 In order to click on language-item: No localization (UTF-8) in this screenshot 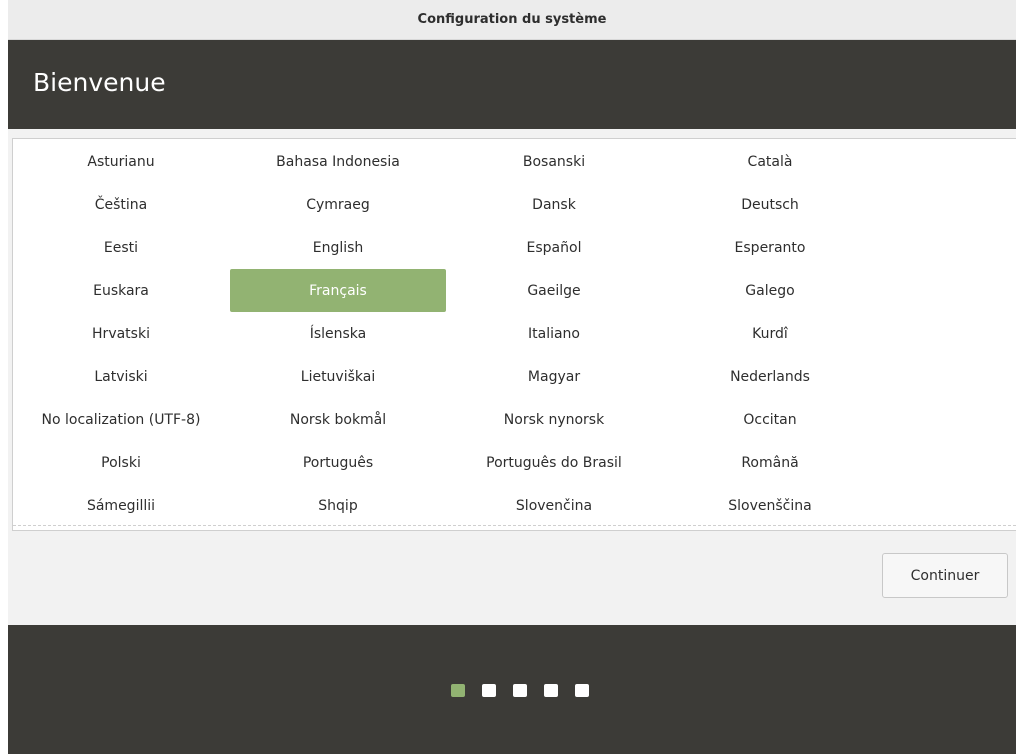, I will do `click(121, 419)`.